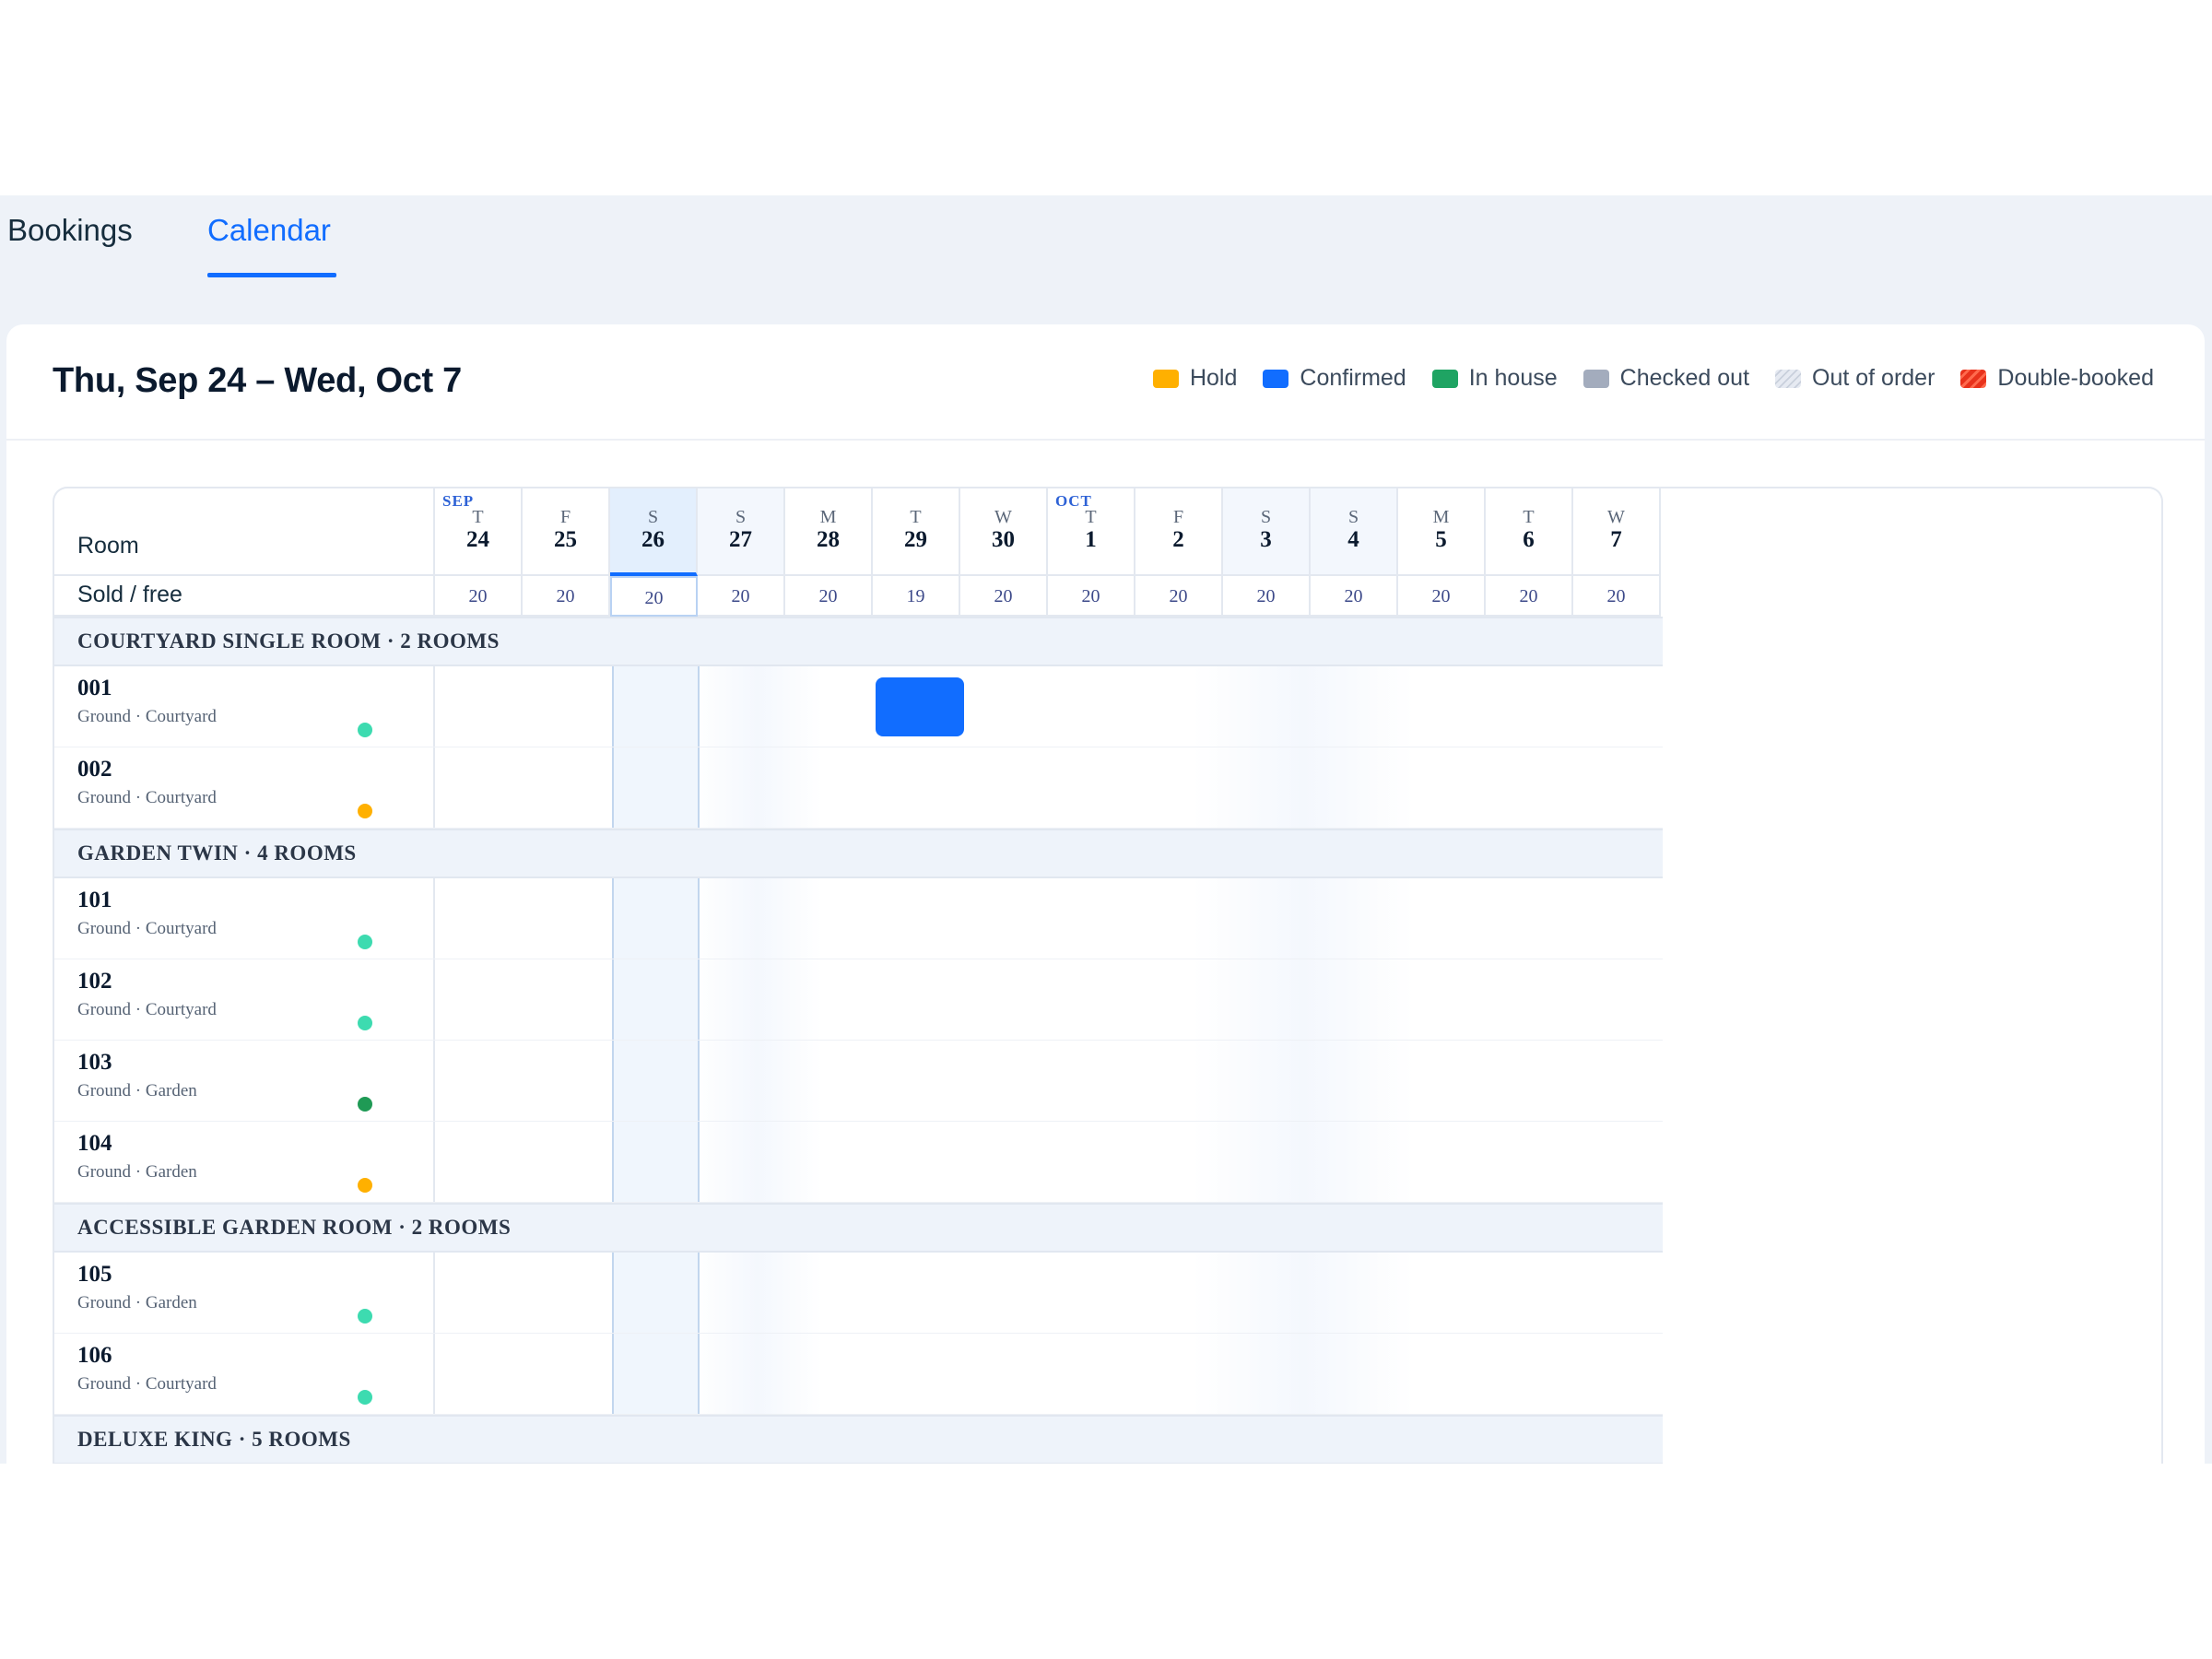  I want to click on top-blank-area, so click(1106, 97).